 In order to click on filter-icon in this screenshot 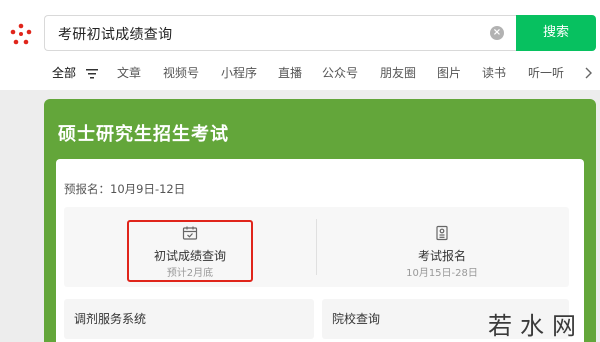, I will do `click(92, 74)`.